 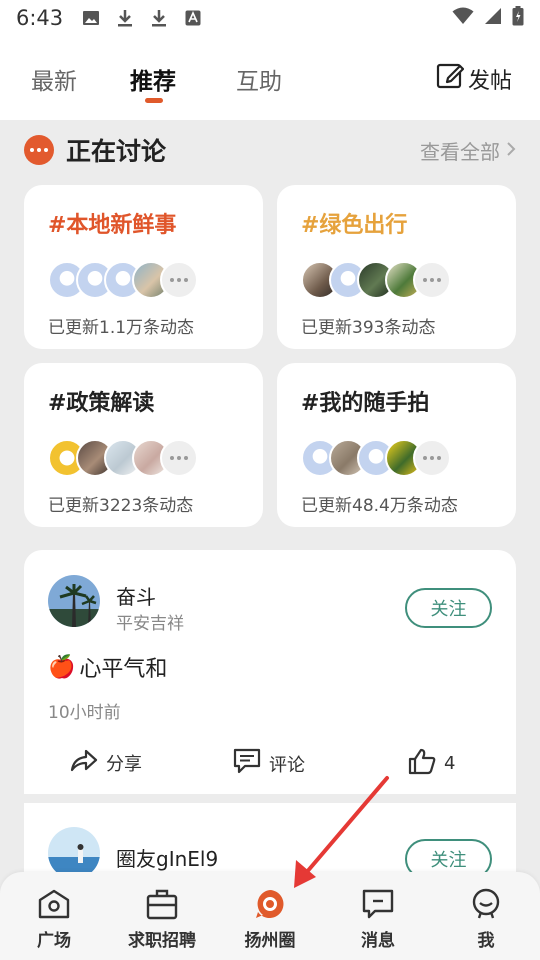 What do you see at coordinates (270, 150) in the screenshot?
I see `discussion-header: 正在讨论 查看全部` at bounding box center [270, 150].